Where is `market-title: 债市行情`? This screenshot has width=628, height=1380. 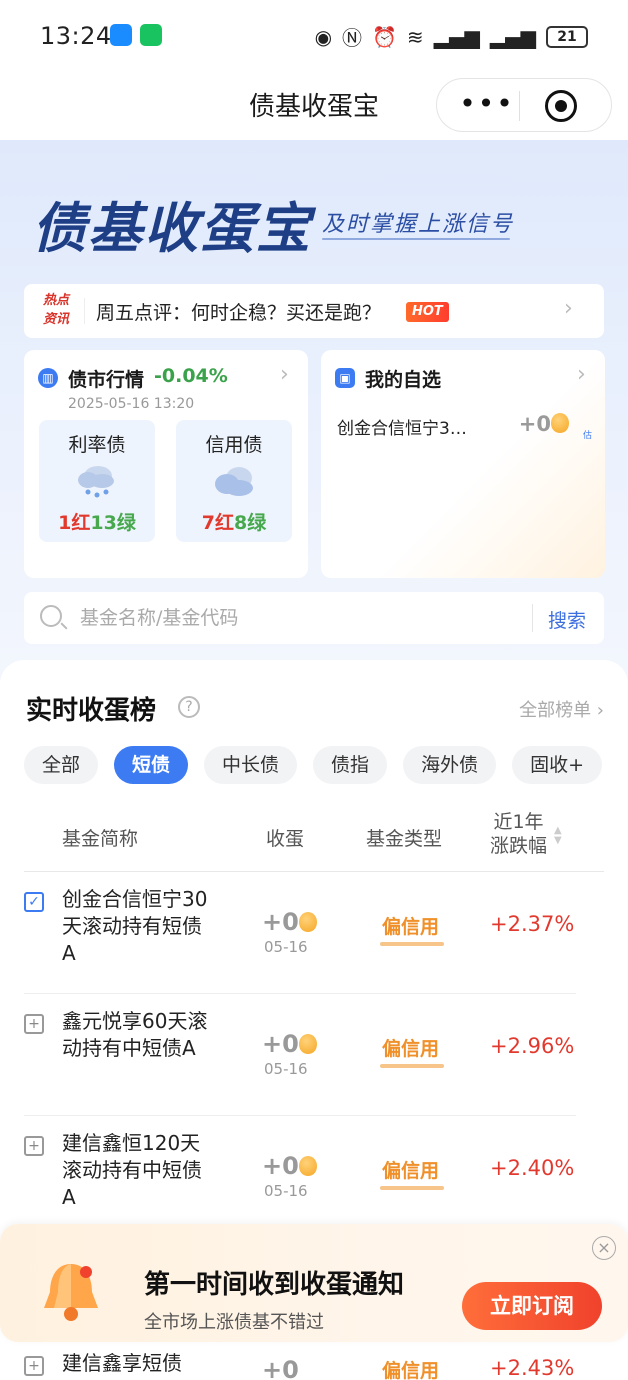
market-title: 债市行情 is located at coordinates (106, 380).